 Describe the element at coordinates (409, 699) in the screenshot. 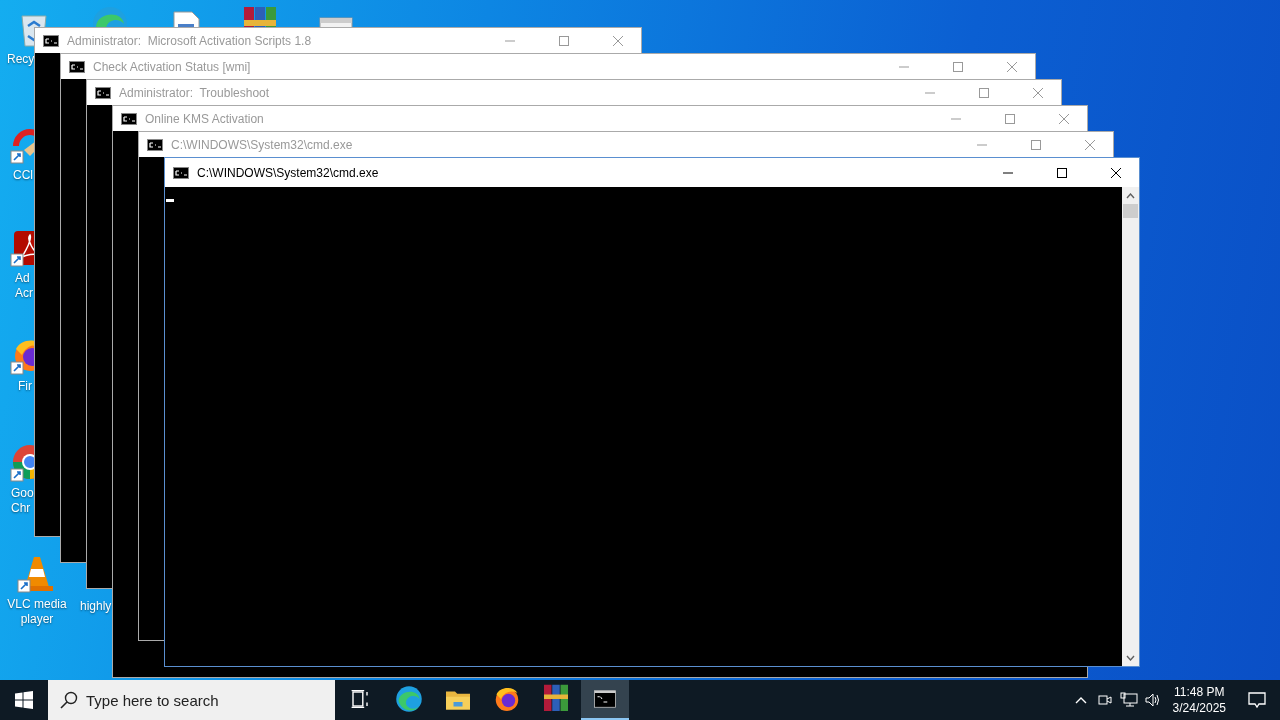

I see `wave-logo-icon` at that location.